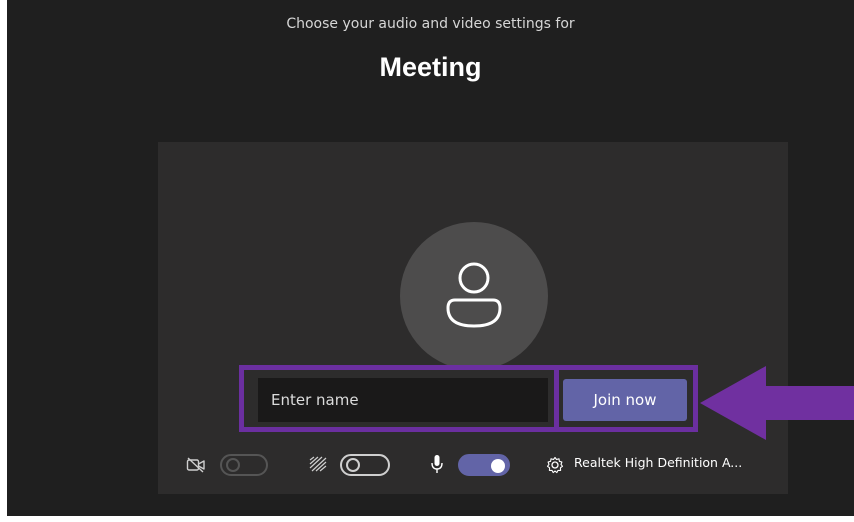  I want to click on avatar, so click(474, 296).